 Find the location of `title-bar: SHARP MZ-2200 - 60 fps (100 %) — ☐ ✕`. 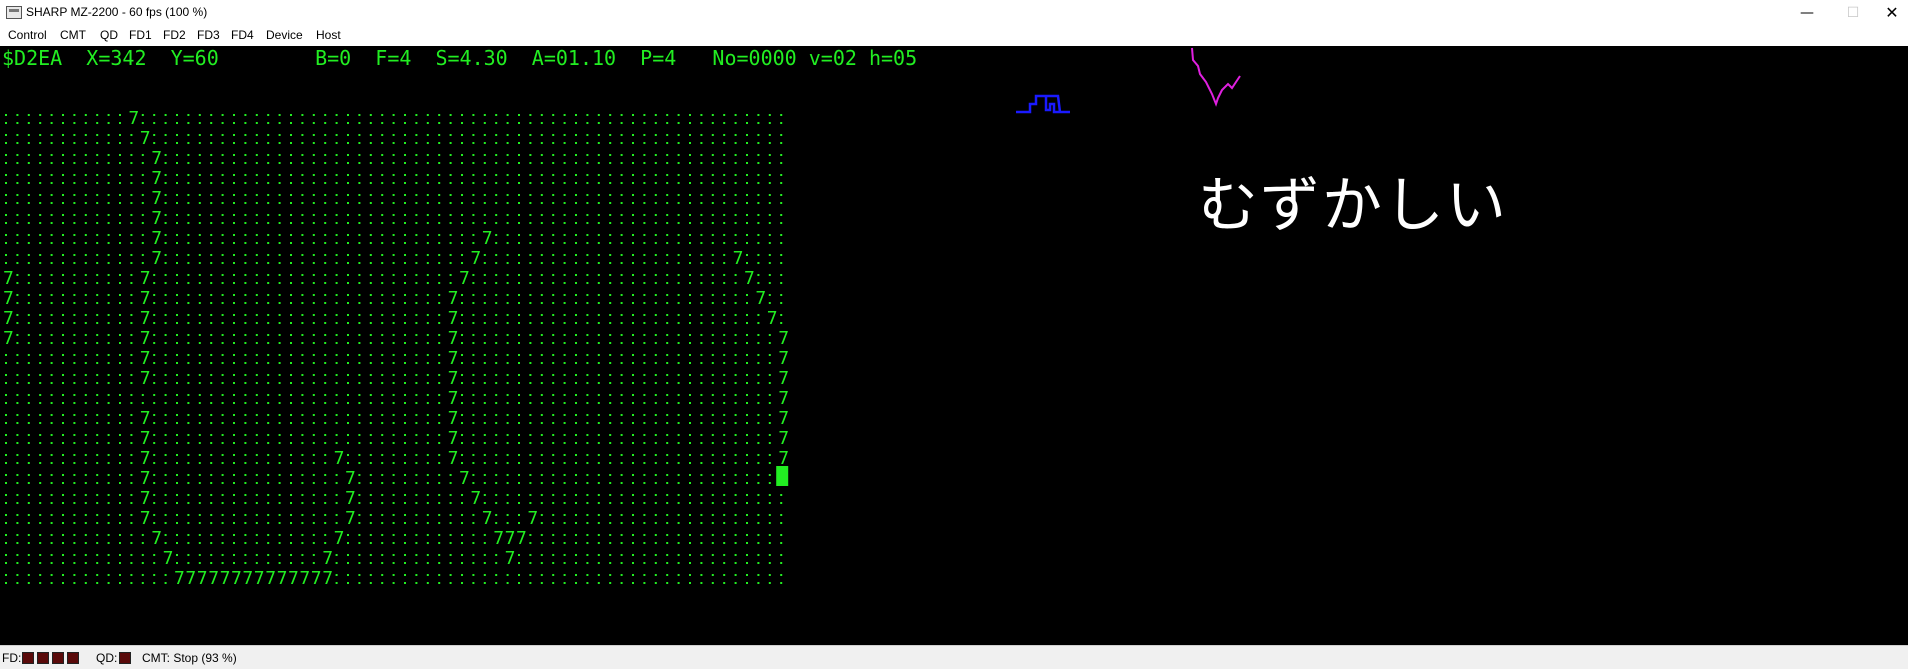

title-bar: SHARP MZ-2200 - 60 fps (100 %) — ☐ ✕ is located at coordinates (954, 13).